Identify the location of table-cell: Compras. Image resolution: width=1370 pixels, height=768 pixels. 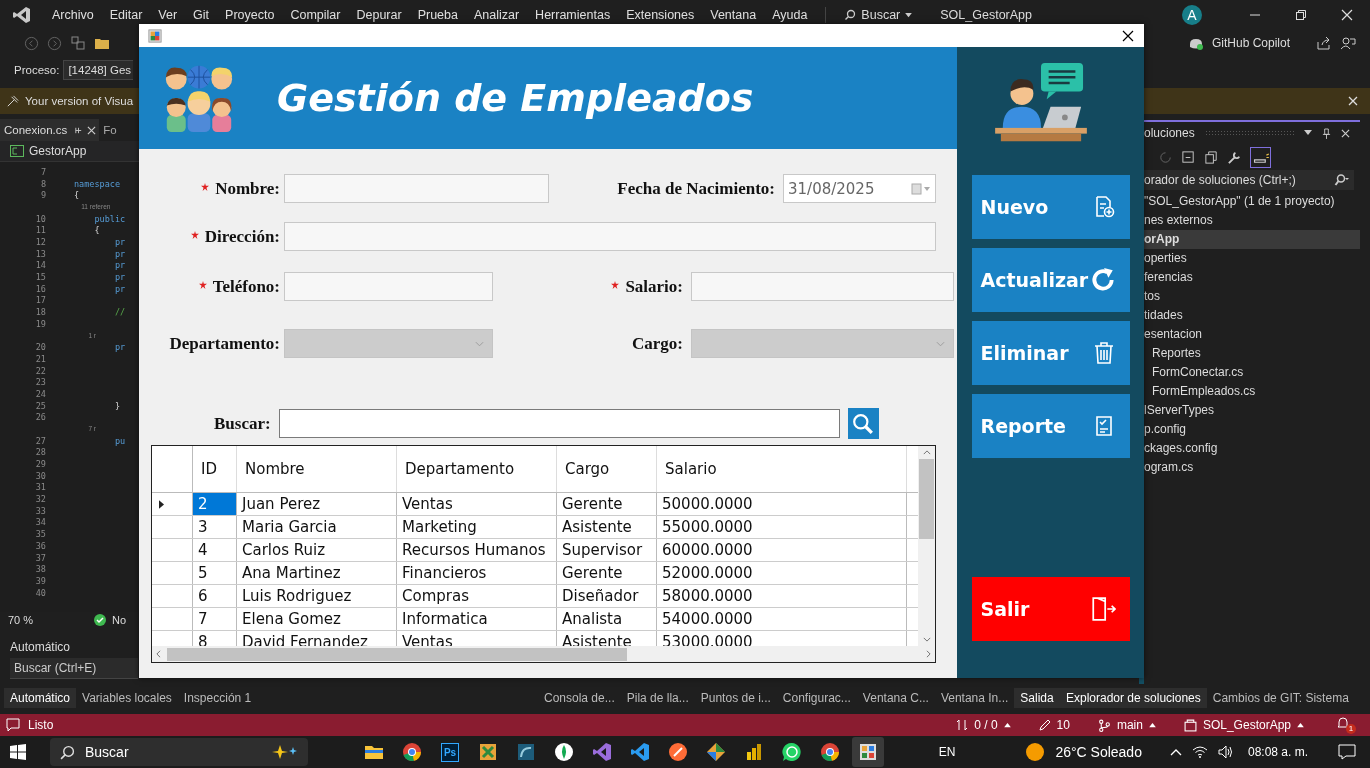
(477, 596).